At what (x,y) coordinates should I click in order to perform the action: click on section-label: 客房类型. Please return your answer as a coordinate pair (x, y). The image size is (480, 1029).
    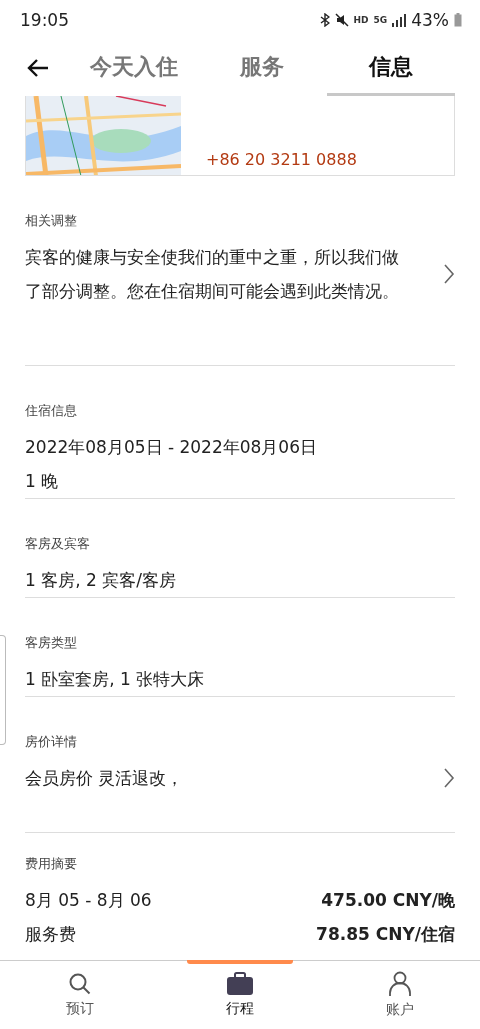
    Looking at the image, I should click on (51, 643).